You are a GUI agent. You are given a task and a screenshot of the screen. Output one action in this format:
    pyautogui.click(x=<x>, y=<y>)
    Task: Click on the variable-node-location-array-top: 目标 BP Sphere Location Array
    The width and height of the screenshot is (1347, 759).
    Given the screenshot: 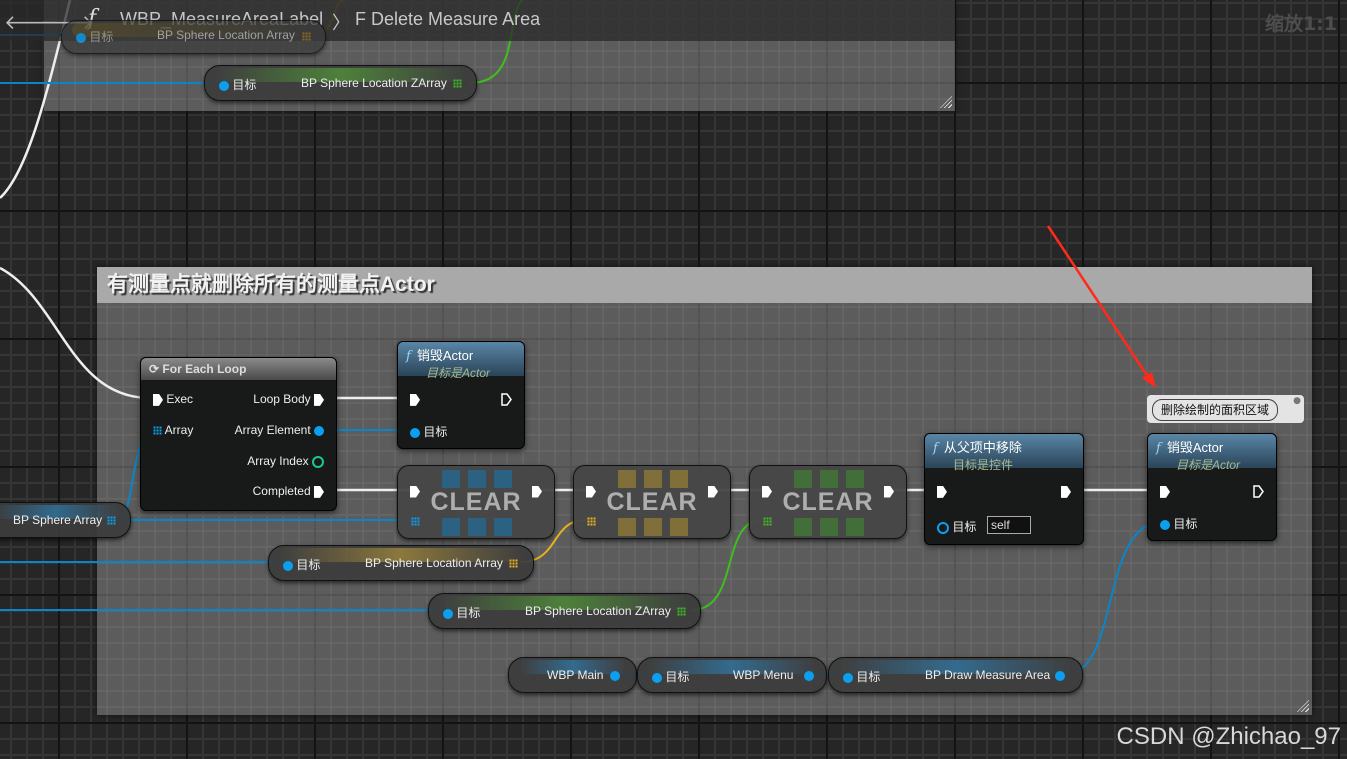 What is the action you would take?
    pyautogui.click(x=193, y=37)
    